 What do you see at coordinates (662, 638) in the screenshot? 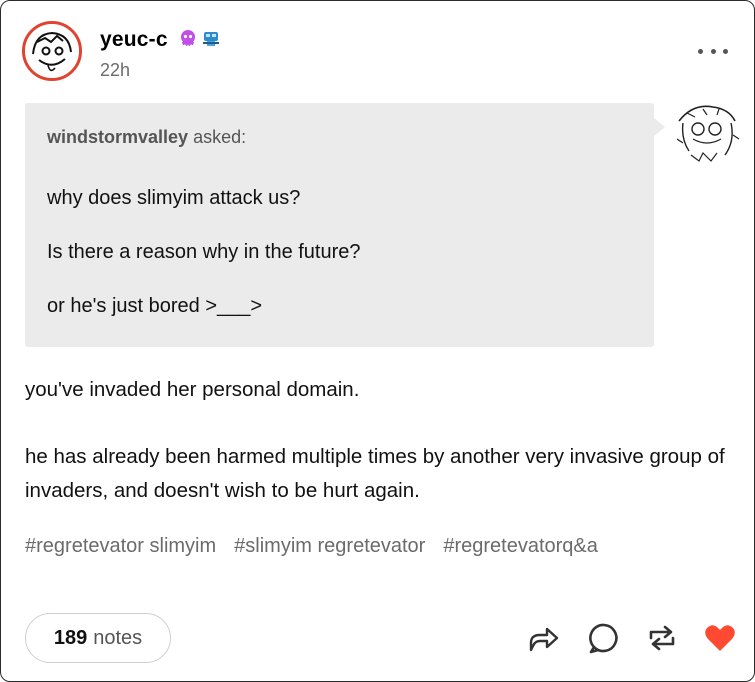
I see `reblog-icon` at bounding box center [662, 638].